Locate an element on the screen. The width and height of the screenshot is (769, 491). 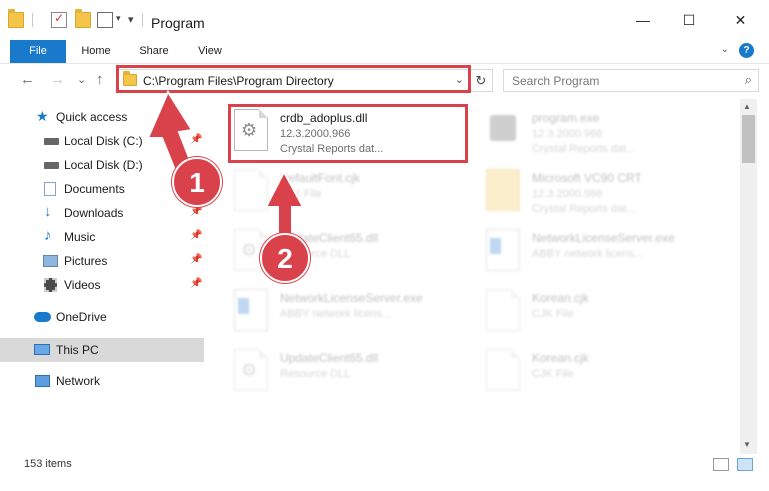
back-button: ← is located at coordinates (27, 79).